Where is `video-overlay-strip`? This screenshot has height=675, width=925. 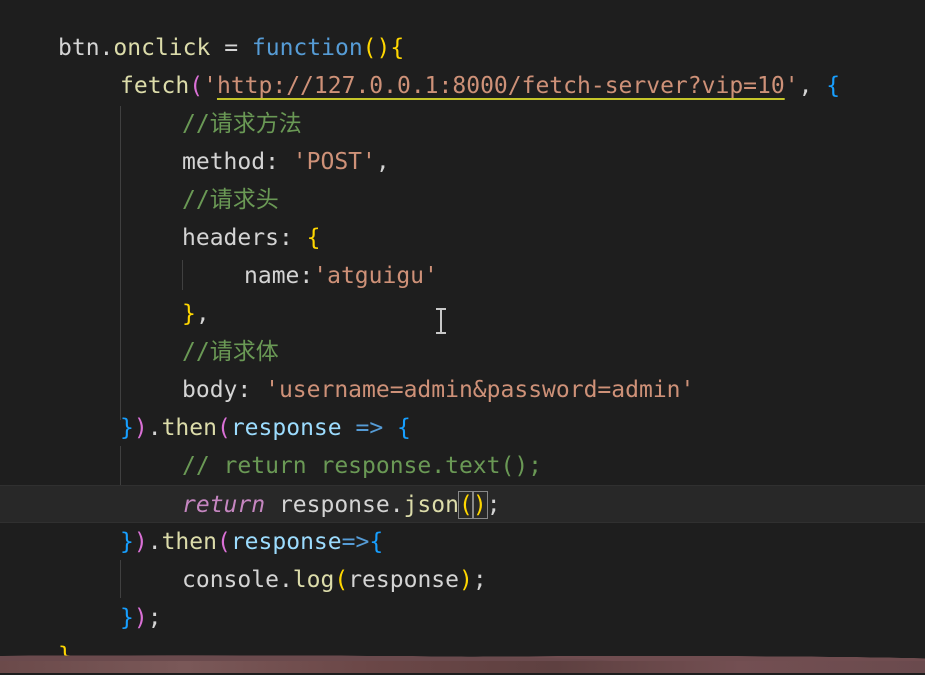
video-overlay-strip is located at coordinates (462, 662).